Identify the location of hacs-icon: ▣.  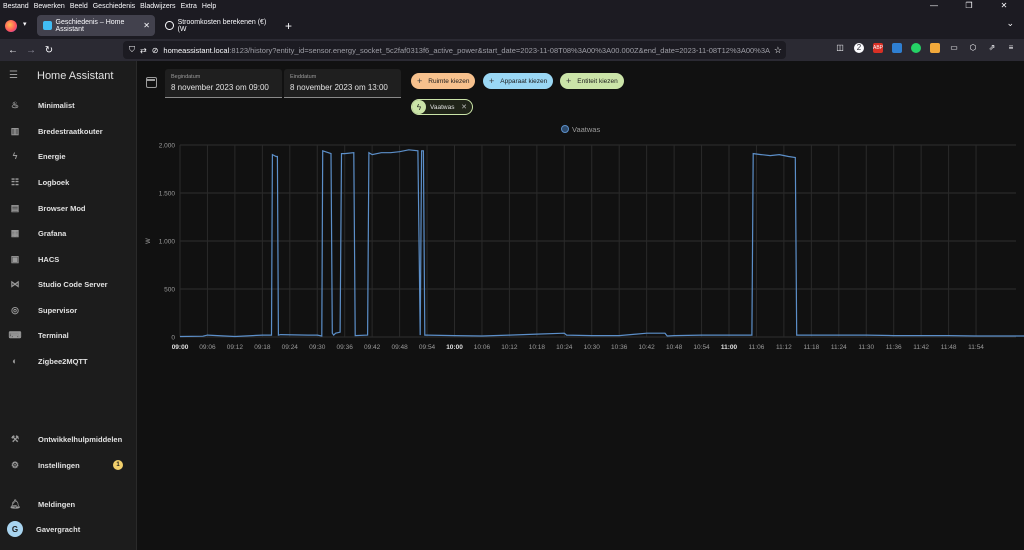
(15, 258).